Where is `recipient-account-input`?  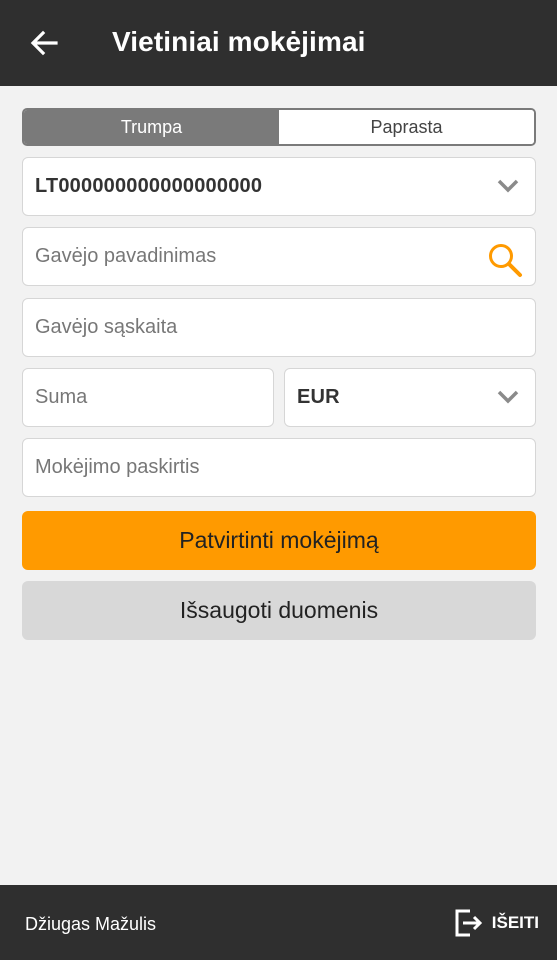
recipient-account-input is located at coordinates (285, 327).